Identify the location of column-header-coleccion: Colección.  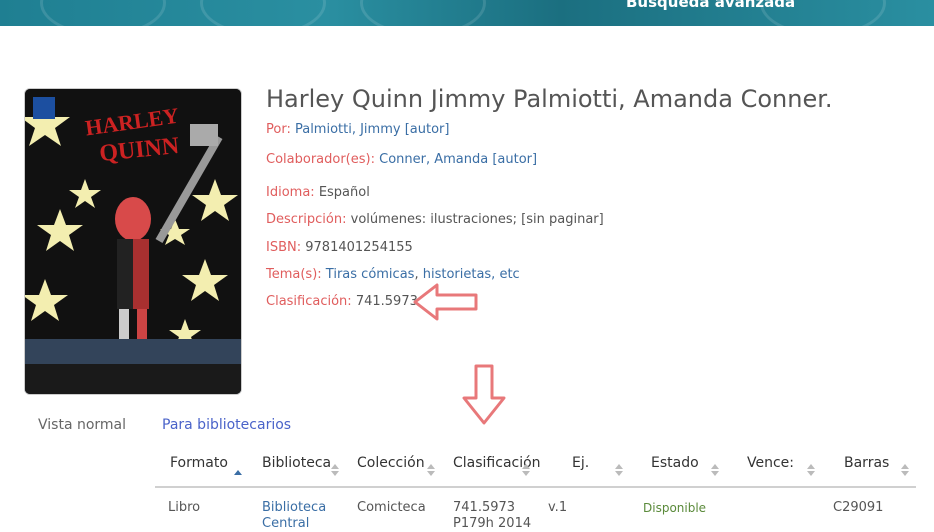
(391, 463).